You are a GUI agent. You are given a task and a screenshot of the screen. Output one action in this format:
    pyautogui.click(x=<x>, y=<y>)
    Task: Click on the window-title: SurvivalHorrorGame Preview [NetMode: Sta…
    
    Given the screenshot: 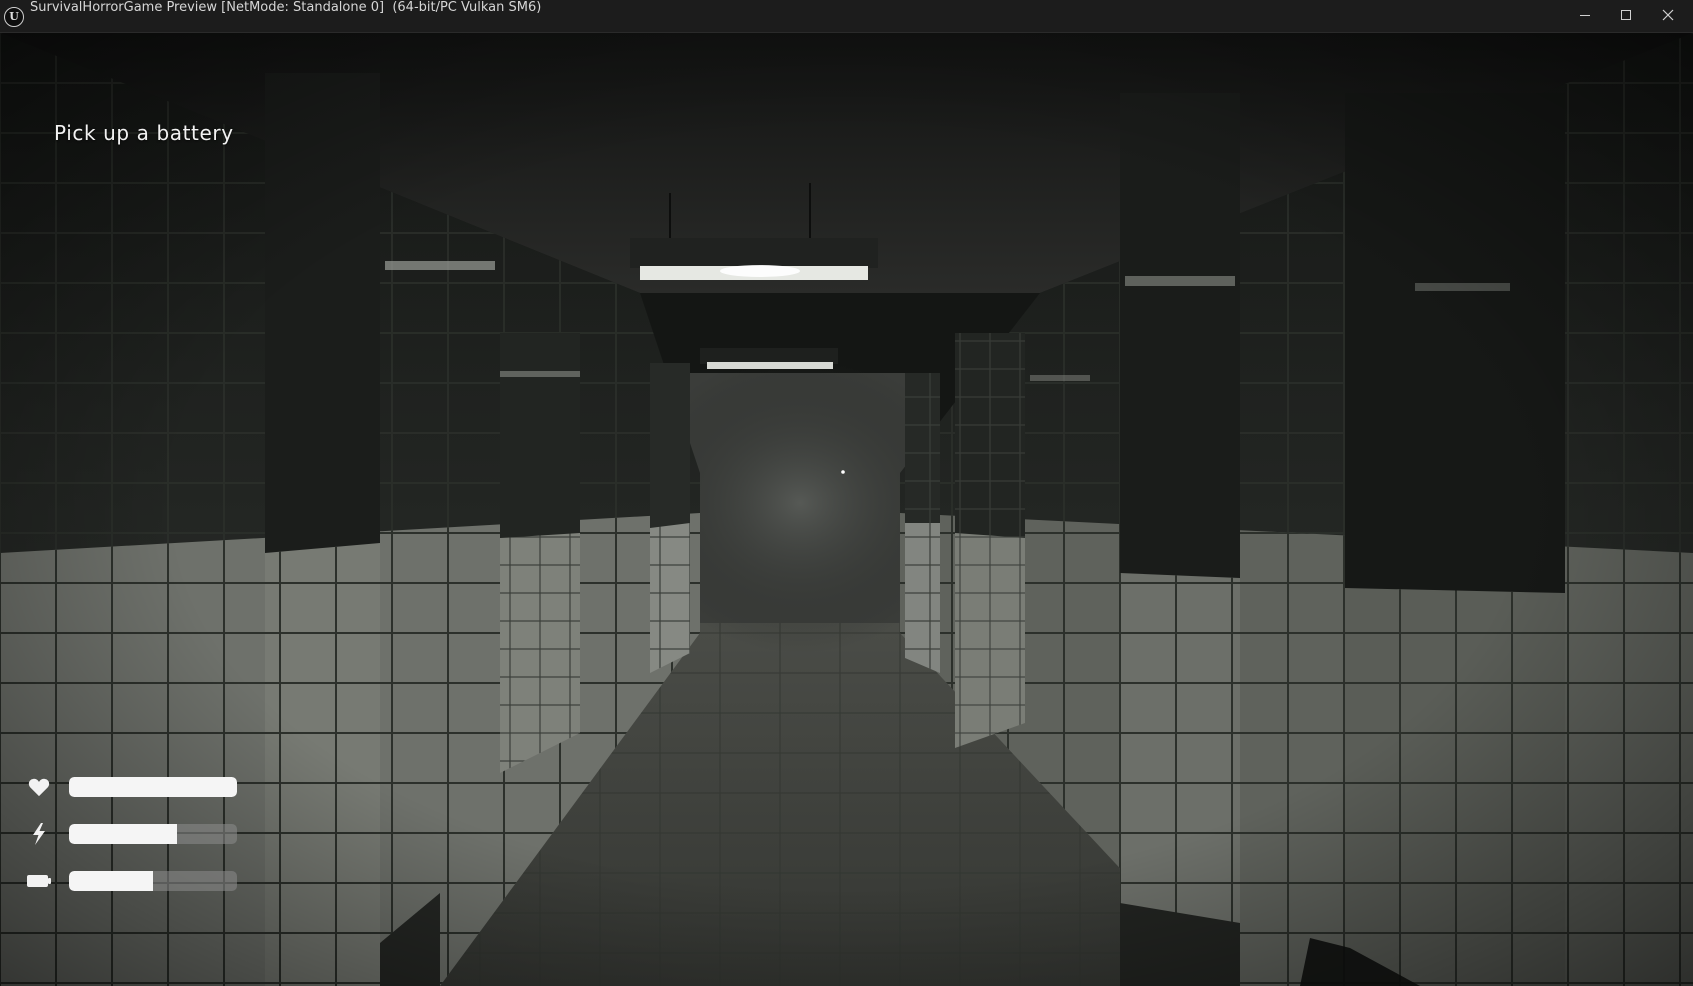 What is the action you would take?
    pyautogui.click(x=286, y=7)
    